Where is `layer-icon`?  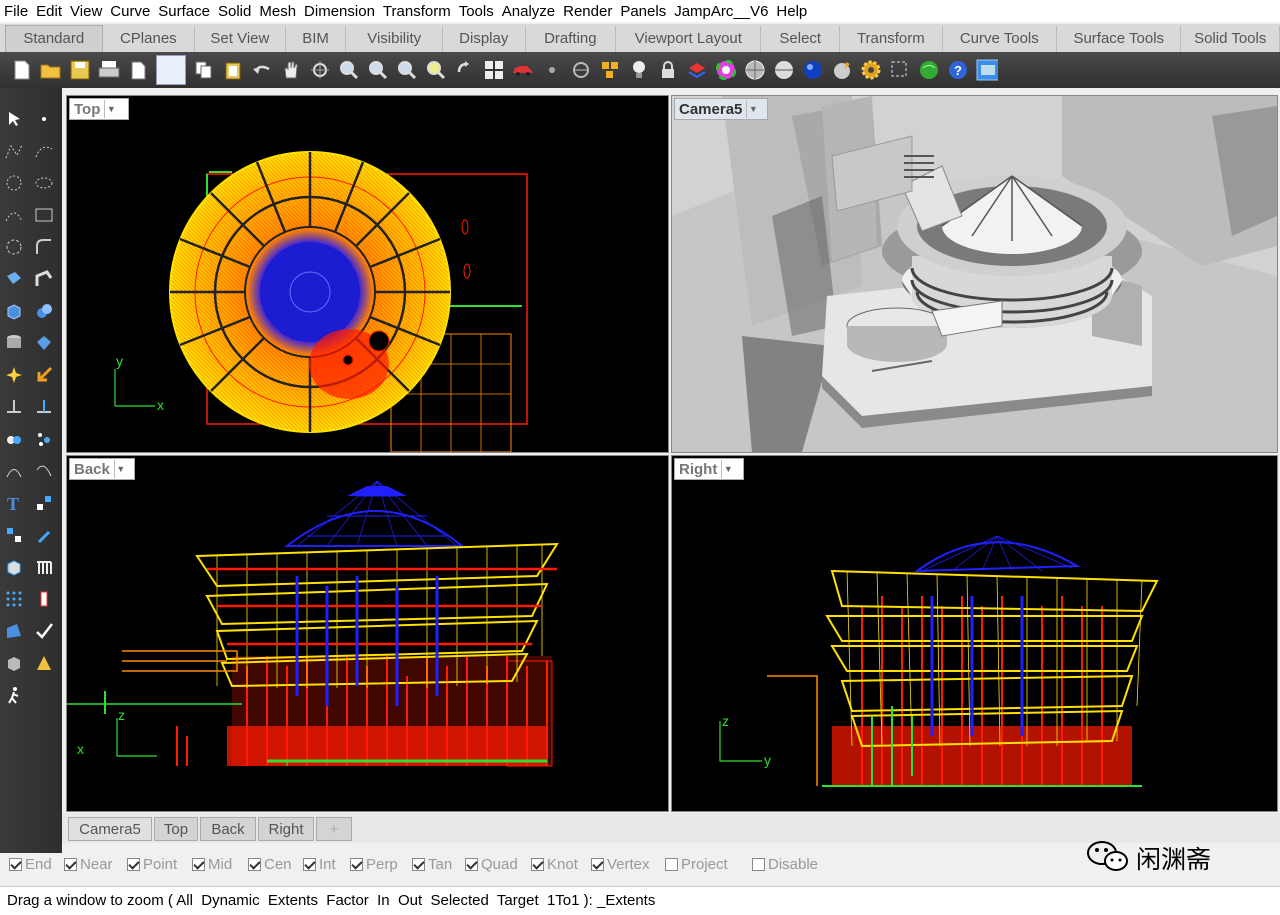
layer-icon is located at coordinates (697, 70).